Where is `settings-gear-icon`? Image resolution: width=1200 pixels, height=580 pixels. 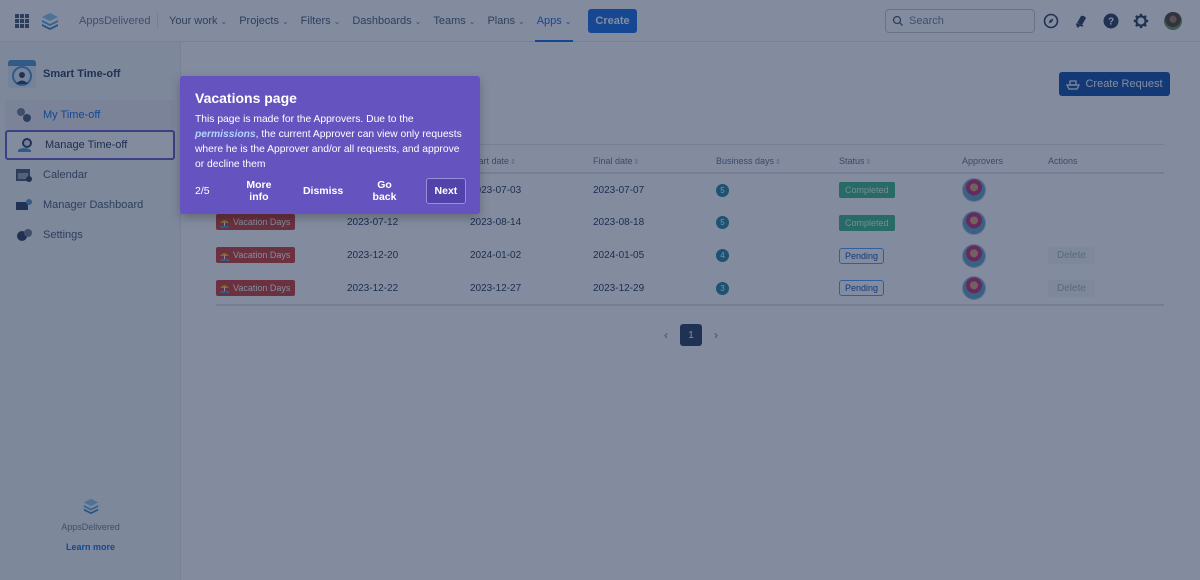
settings-gear-icon is located at coordinates (1141, 21).